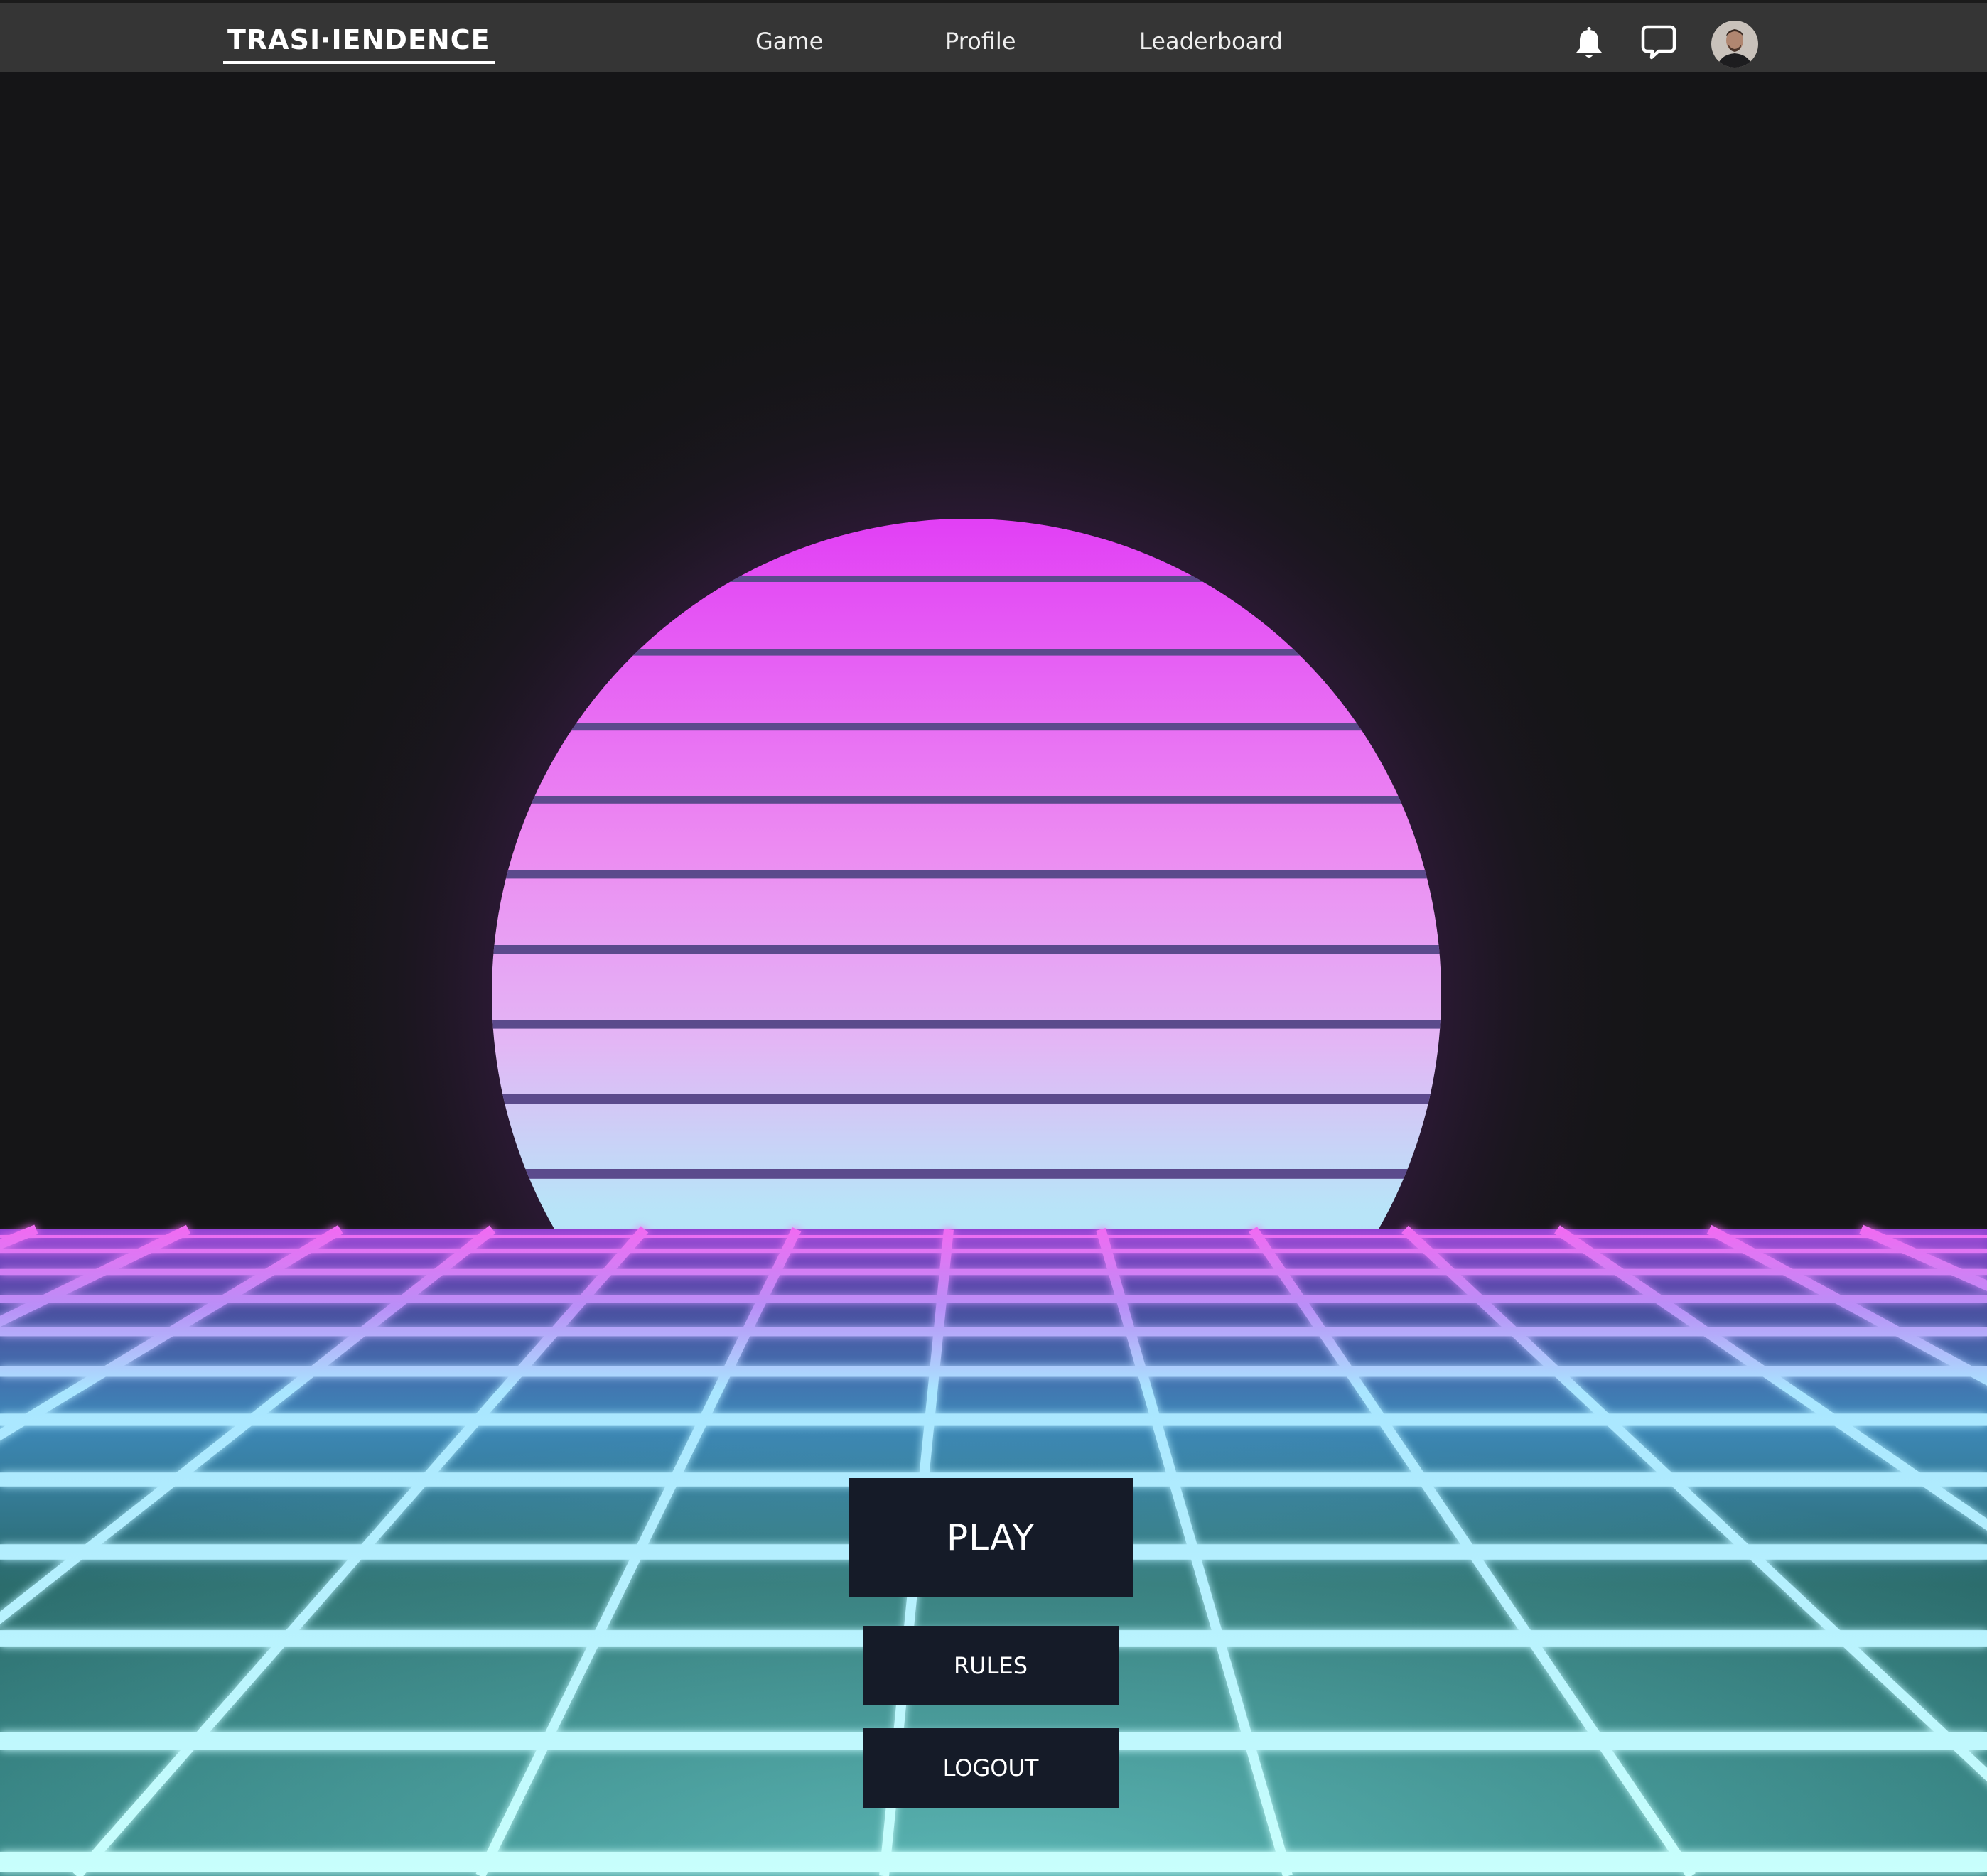 The height and width of the screenshot is (1876, 1987). What do you see at coordinates (991, 1665) in the screenshot?
I see `rules-button: RULES` at bounding box center [991, 1665].